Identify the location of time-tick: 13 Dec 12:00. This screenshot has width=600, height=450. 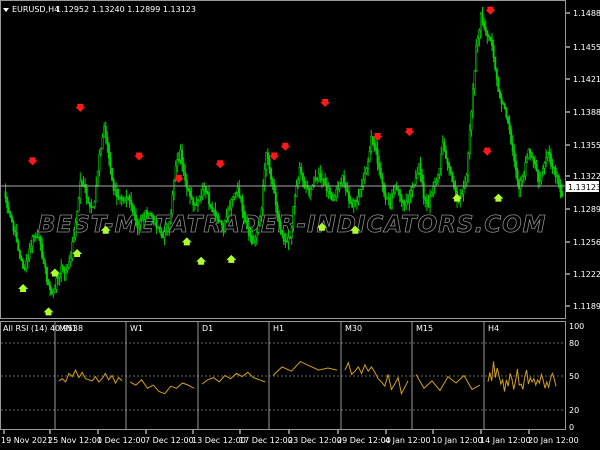
(219, 440).